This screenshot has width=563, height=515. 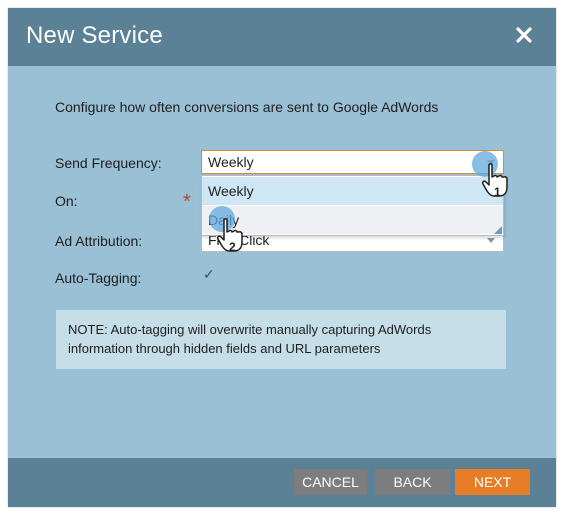 What do you see at coordinates (282, 37) in the screenshot?
I see `dialog-header: New Service` at bounding box center [282, 37].